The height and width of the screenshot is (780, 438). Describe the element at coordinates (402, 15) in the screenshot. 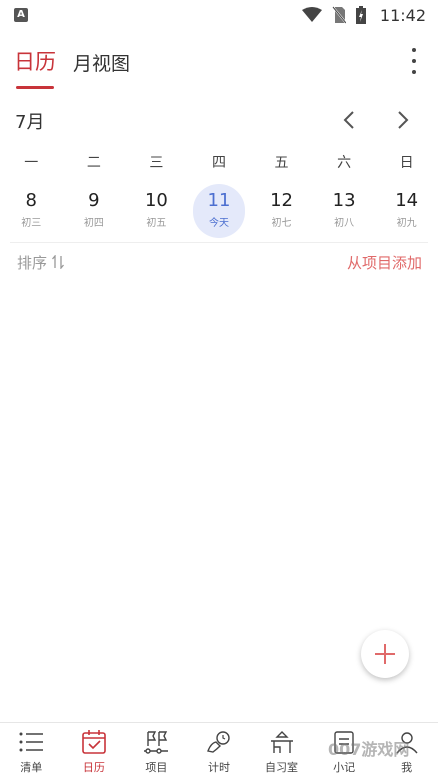

I see `status-time: 11:42` at that location.